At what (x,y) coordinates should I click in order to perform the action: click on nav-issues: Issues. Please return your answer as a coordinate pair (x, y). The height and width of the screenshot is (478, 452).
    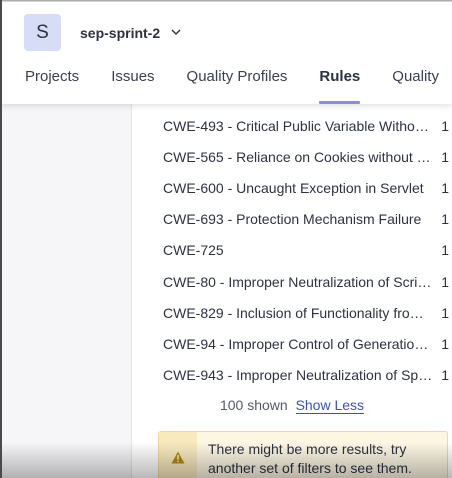
    Looking at the image, I should click on (132, 86).